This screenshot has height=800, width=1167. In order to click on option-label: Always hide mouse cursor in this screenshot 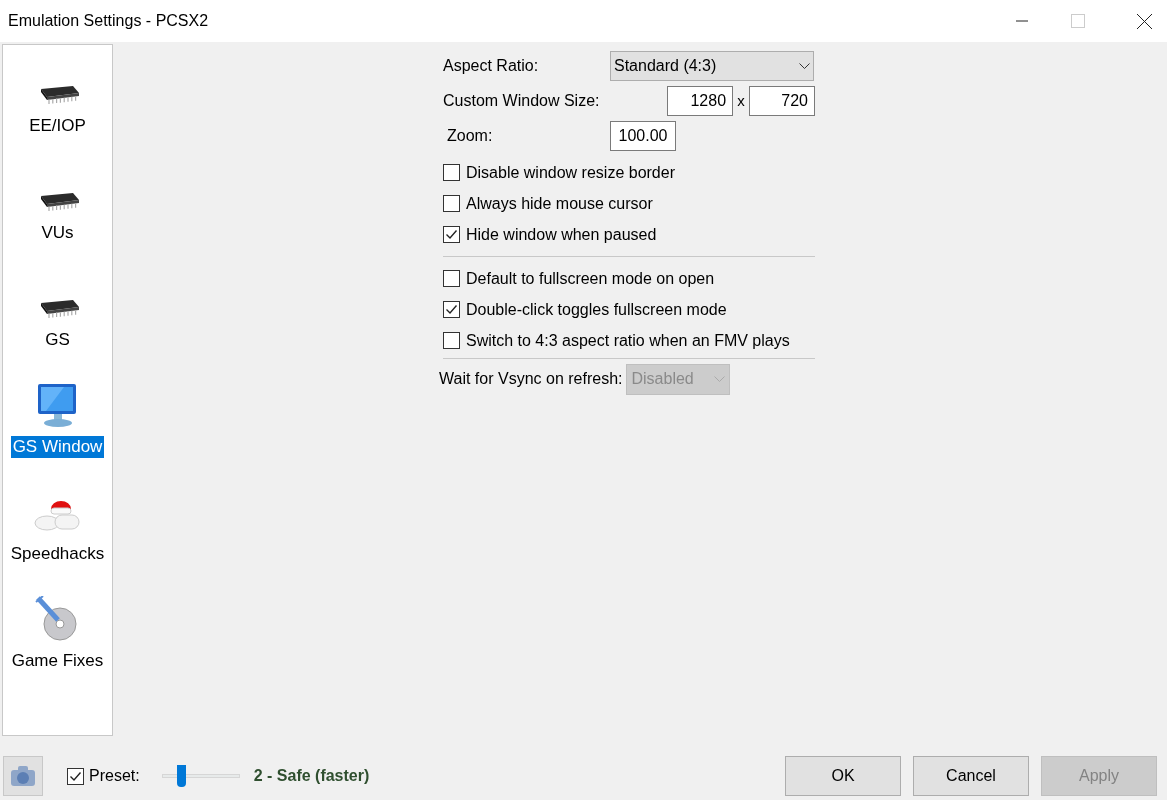, I will do `click(559, 203)`.